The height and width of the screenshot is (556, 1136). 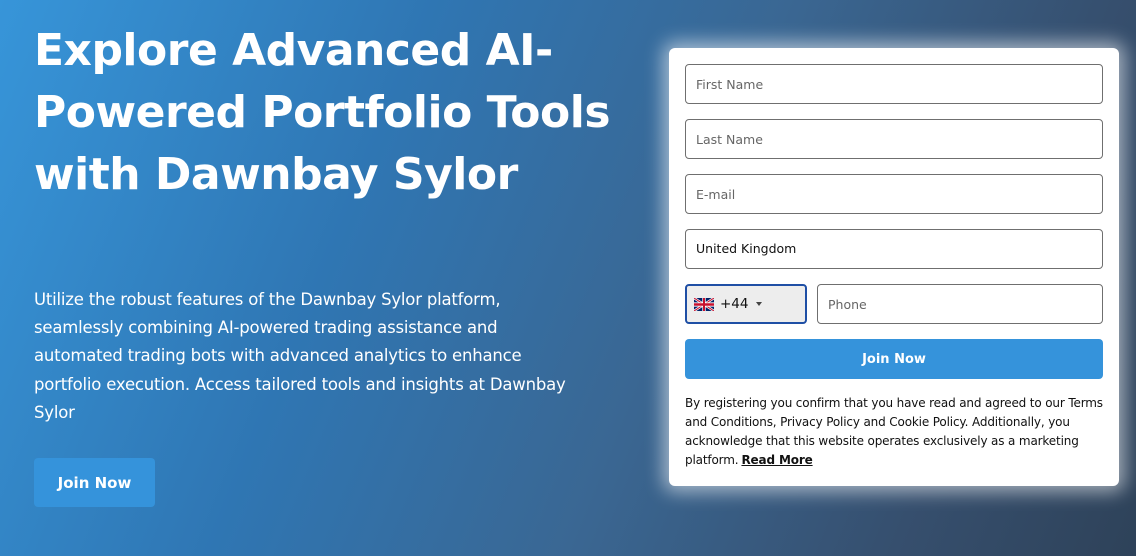 What do you see at coordinates (960, 304) in the screenshot?
I see `phone-field` at bounding box center [960, 304].